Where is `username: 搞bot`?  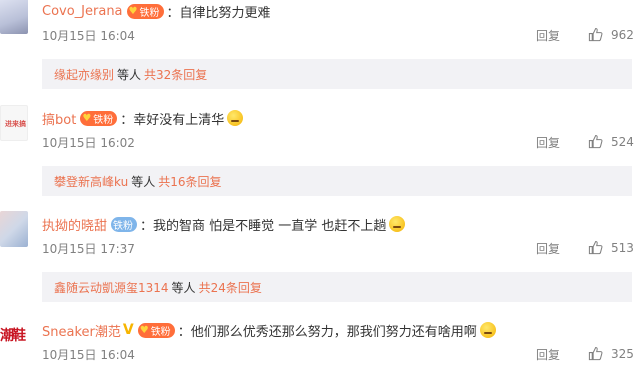 username: 搞bot is located at coordinates (59, 118).